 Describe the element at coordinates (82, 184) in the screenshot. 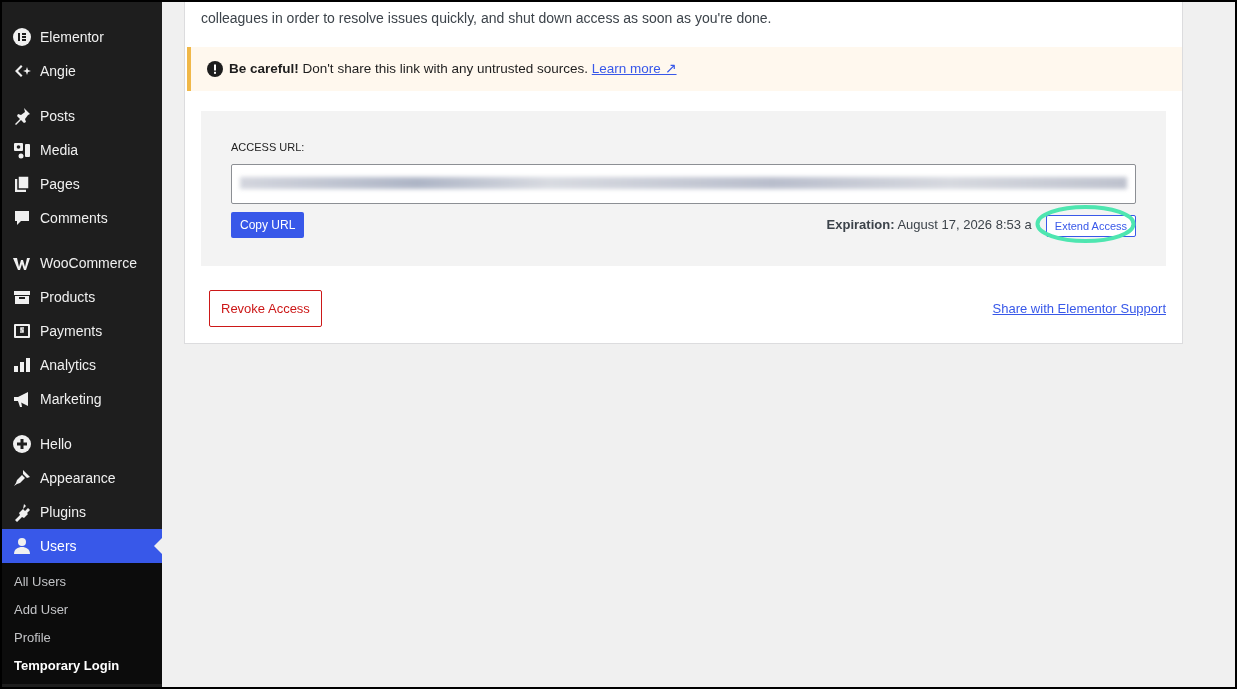

I see `sidebar-item: Pages` at that location.